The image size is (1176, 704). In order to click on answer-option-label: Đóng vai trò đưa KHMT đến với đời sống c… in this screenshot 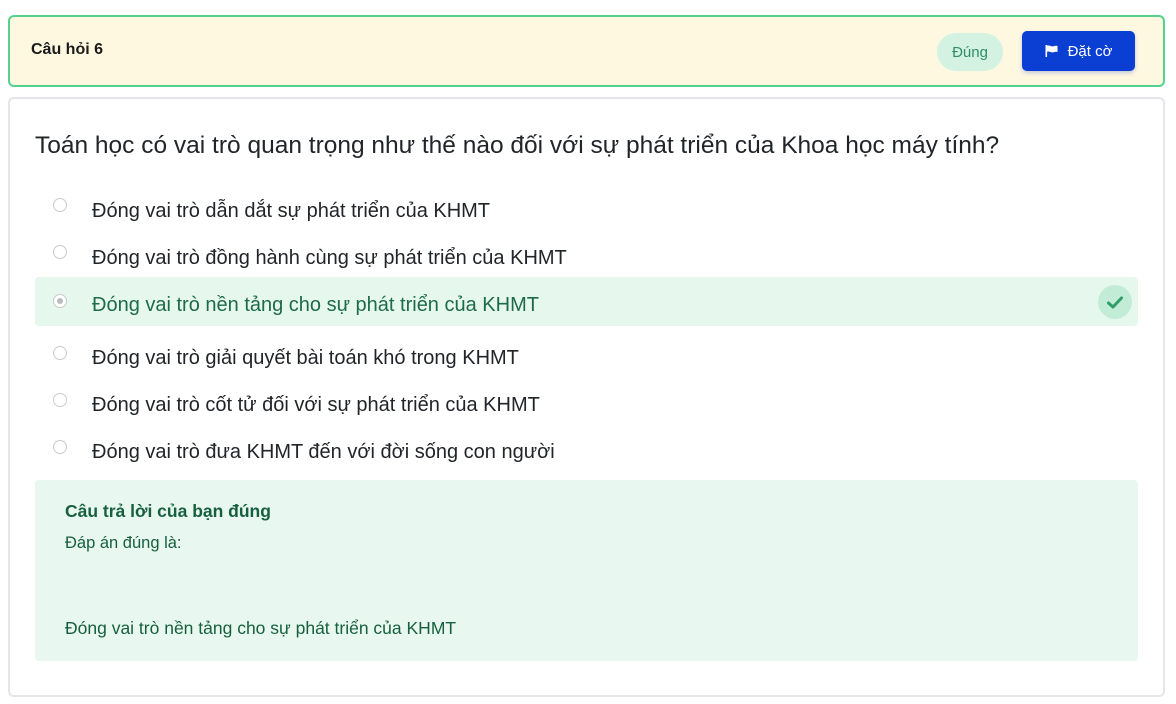, I will do `click(323, 452)`.